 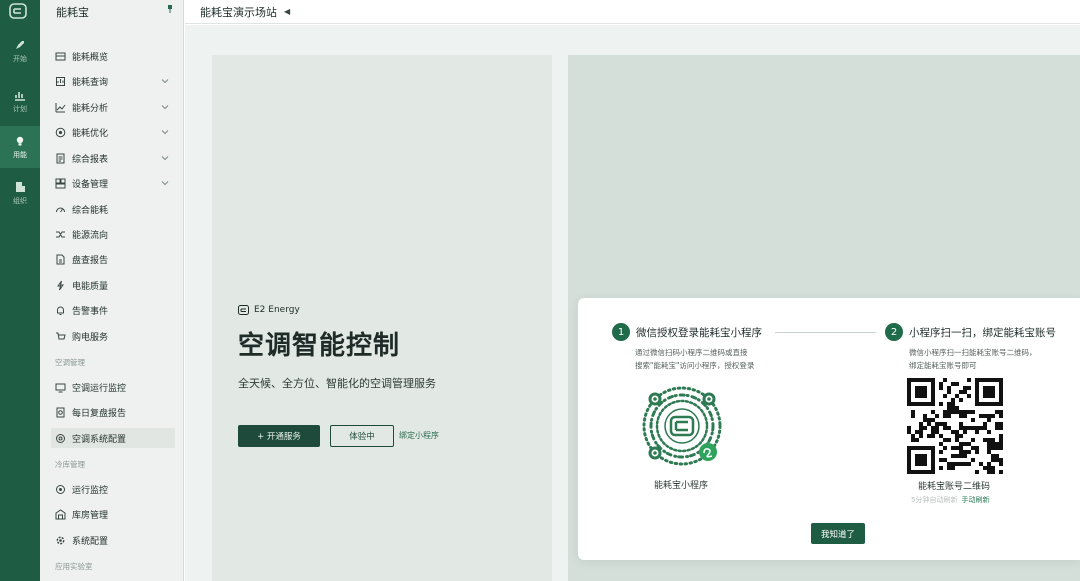 I want to click on rail-item-label: 计划, so click(x=20, y=108).